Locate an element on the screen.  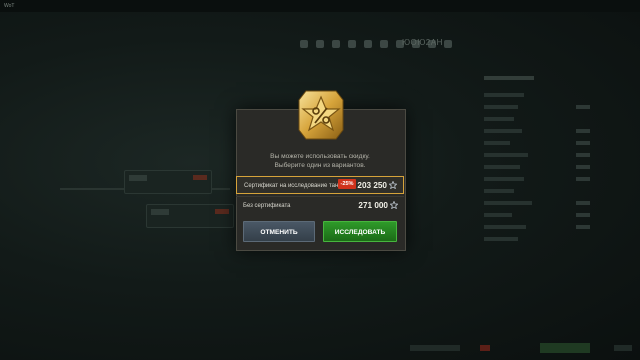
cancel-button: ОТМЕНИТЬ is located at coordinates (279, 231).